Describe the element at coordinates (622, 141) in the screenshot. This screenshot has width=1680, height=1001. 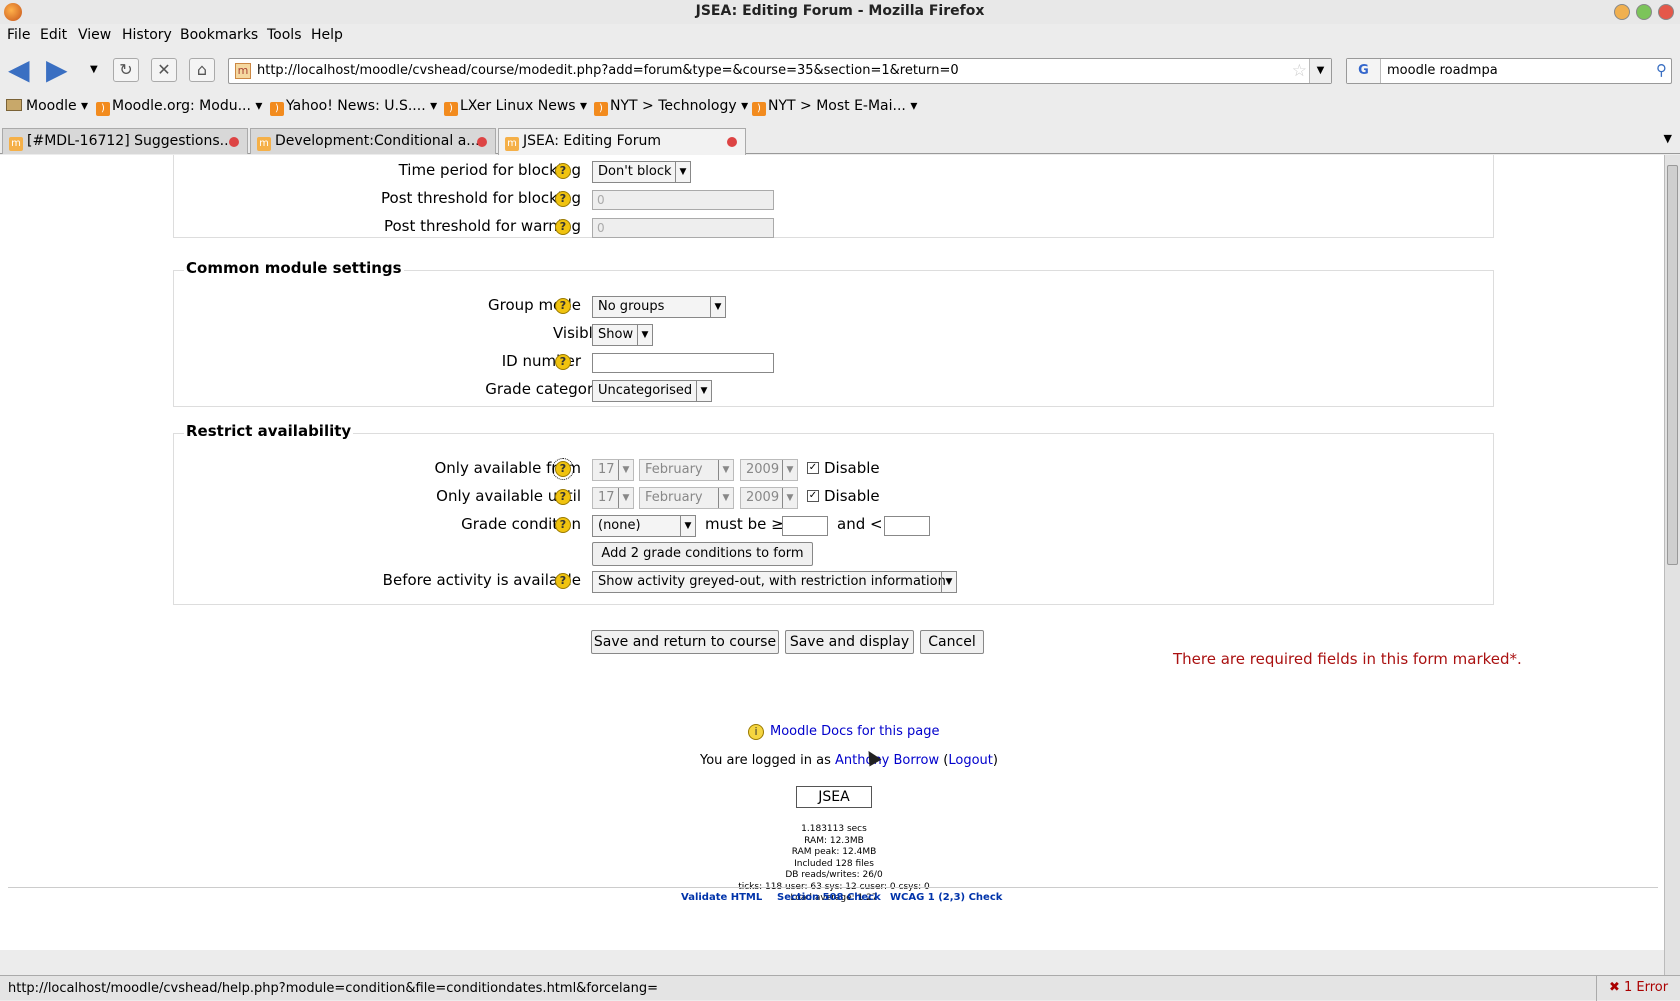
I see `tab-jsea-editing-forum: m JSEA: Editing Forum` at that location.